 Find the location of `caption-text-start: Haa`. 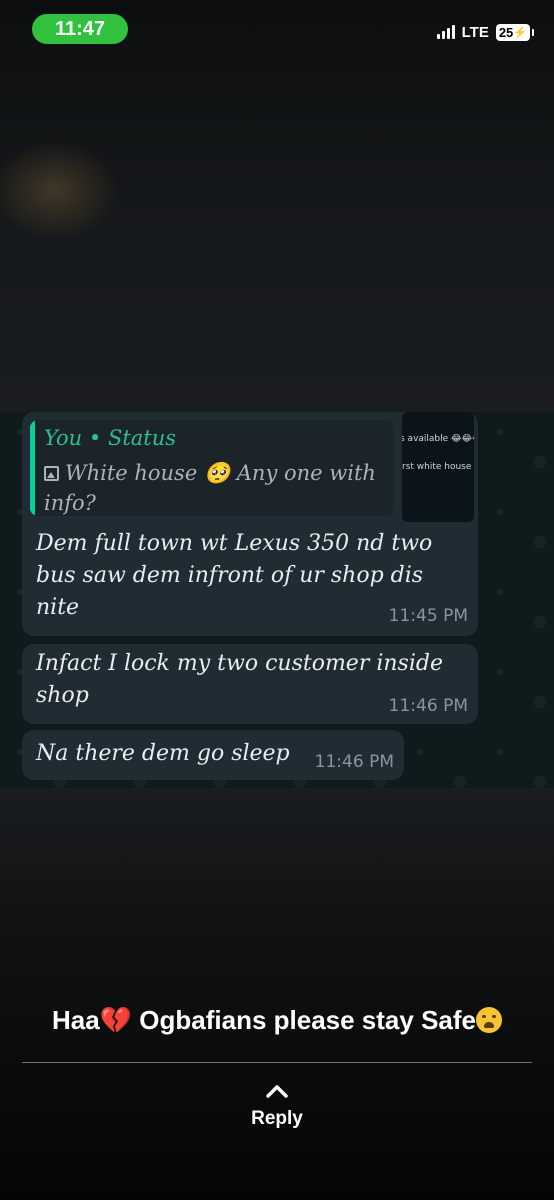

caption-text-start: Haa is located at coordinates (75, 1020).